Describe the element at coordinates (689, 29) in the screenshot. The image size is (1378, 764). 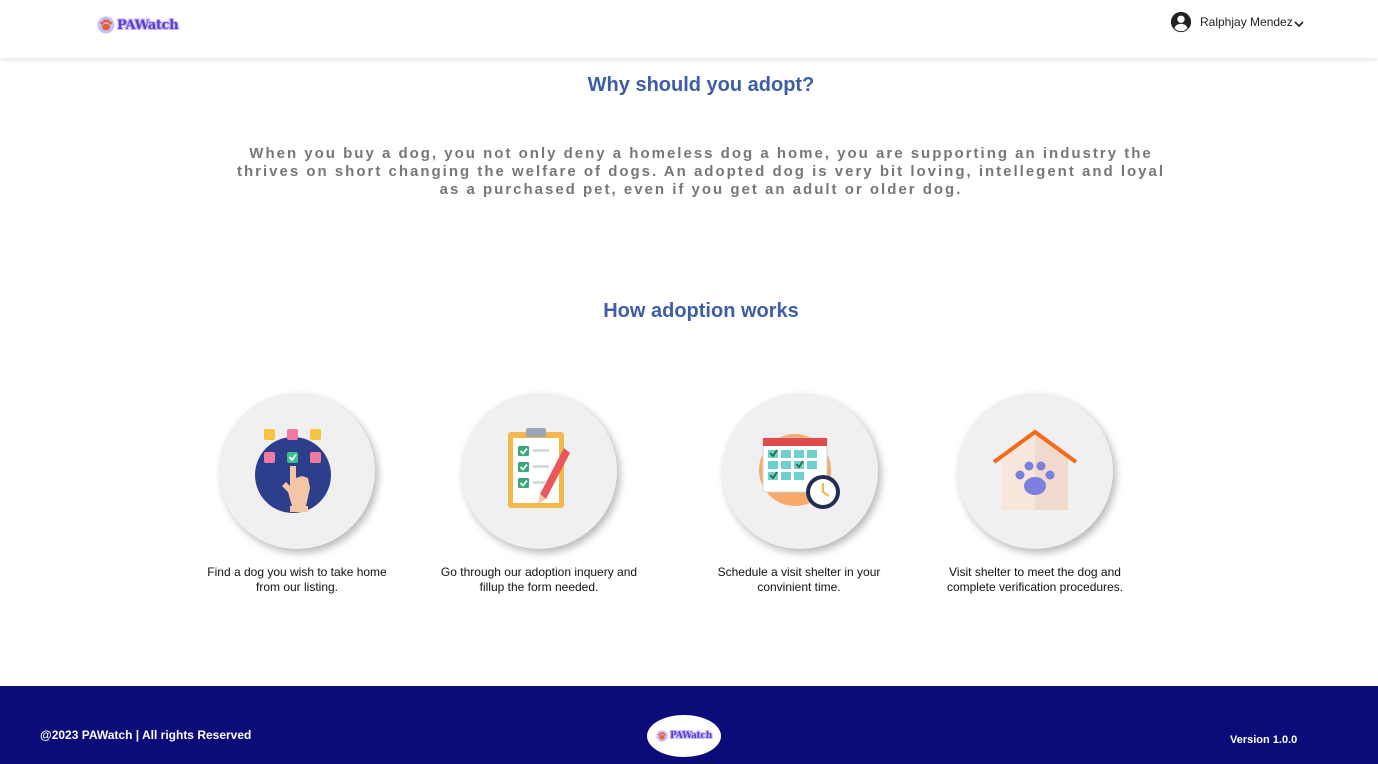
I see `top-navbar: PAWatch Ralphjay Mendez` at that location.